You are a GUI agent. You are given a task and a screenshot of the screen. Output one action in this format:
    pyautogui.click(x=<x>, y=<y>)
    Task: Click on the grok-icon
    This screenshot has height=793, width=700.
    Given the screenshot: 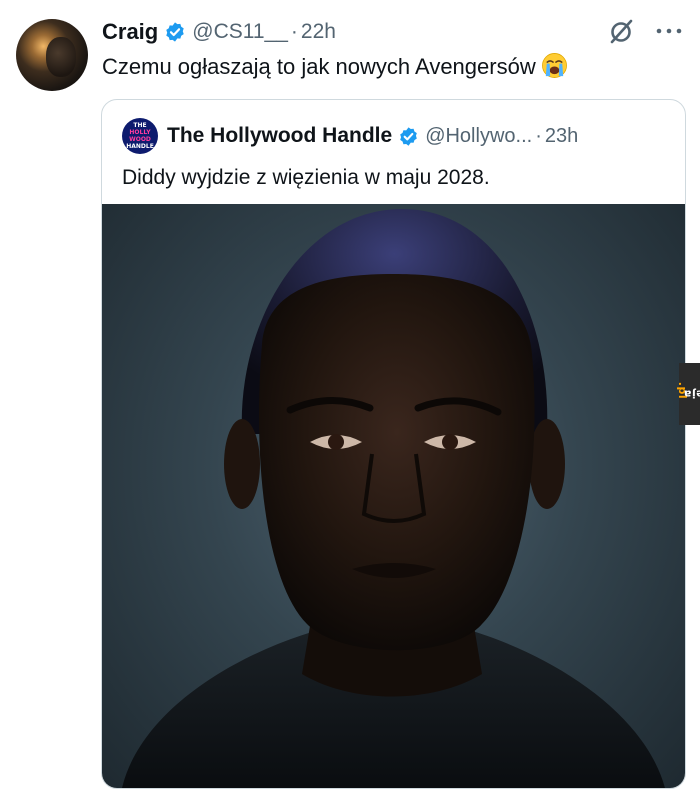 What is the action you would take?
    pyautogui.click(x=621, y=32)
    